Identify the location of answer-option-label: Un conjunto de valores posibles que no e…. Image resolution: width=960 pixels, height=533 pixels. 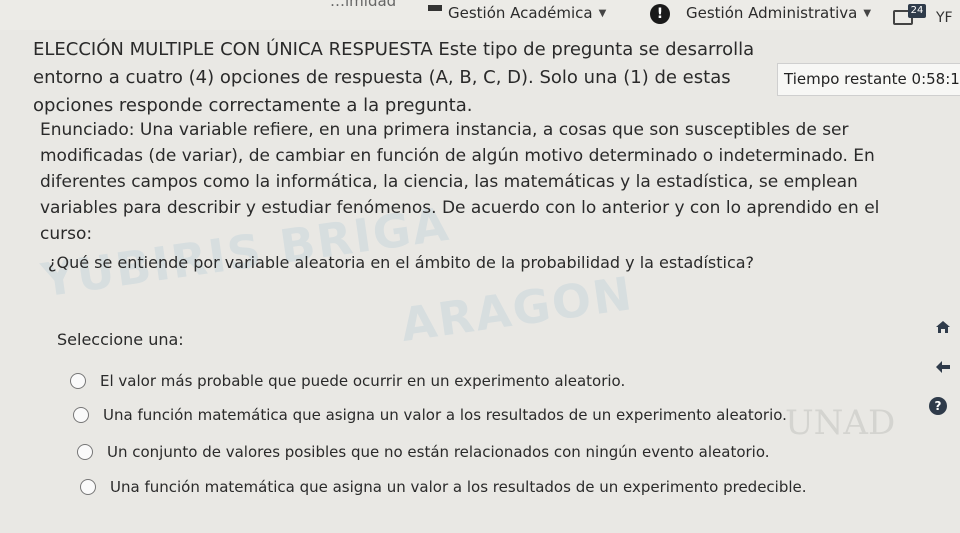
(438, 452).